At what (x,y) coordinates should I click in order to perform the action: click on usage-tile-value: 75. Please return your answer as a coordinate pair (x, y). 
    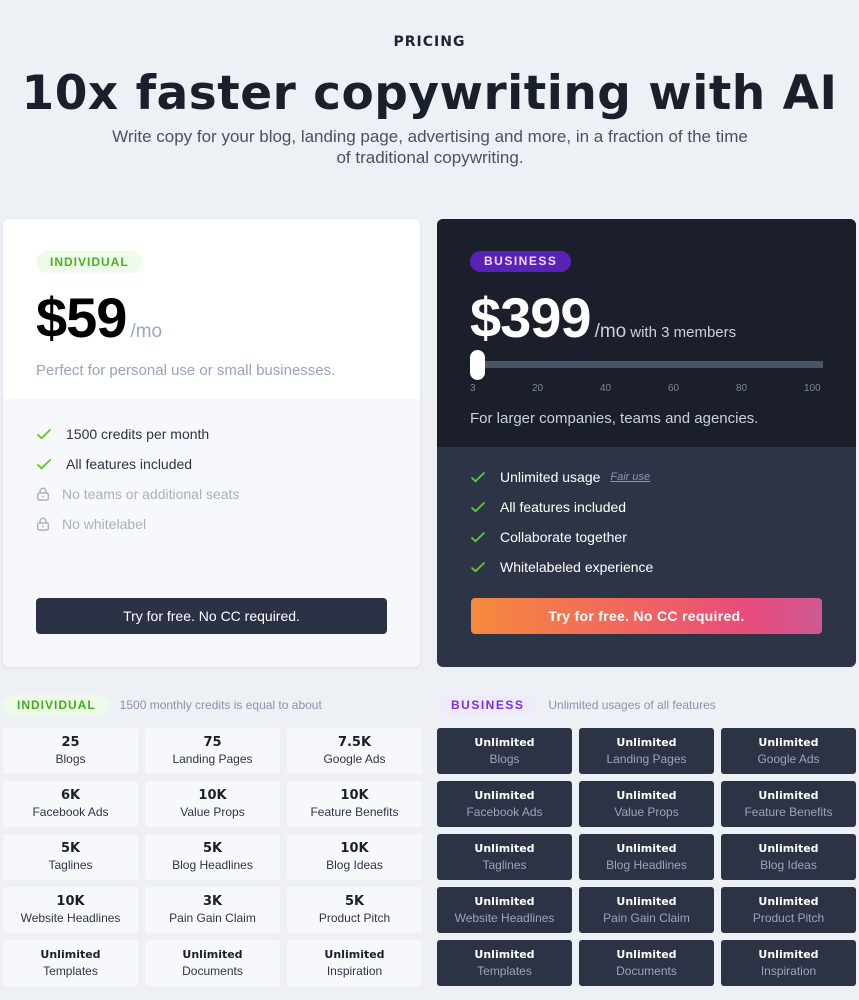
    Looking at the image, I should click on (212, 742).